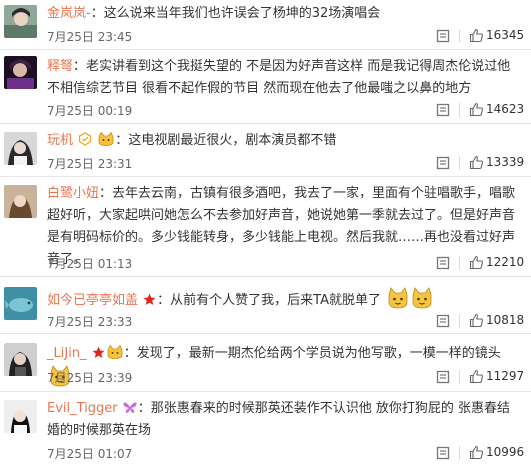  Describe the element at coordinates (92, 300) in the screenshot. I see `username: 如今已亭亭如盖` at that location.